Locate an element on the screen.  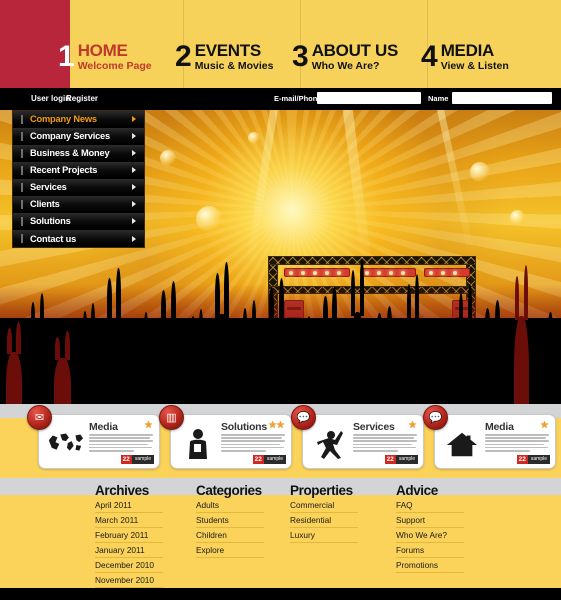
email-phone-label: E-mail/Phone is located at coordinates (298, 98).